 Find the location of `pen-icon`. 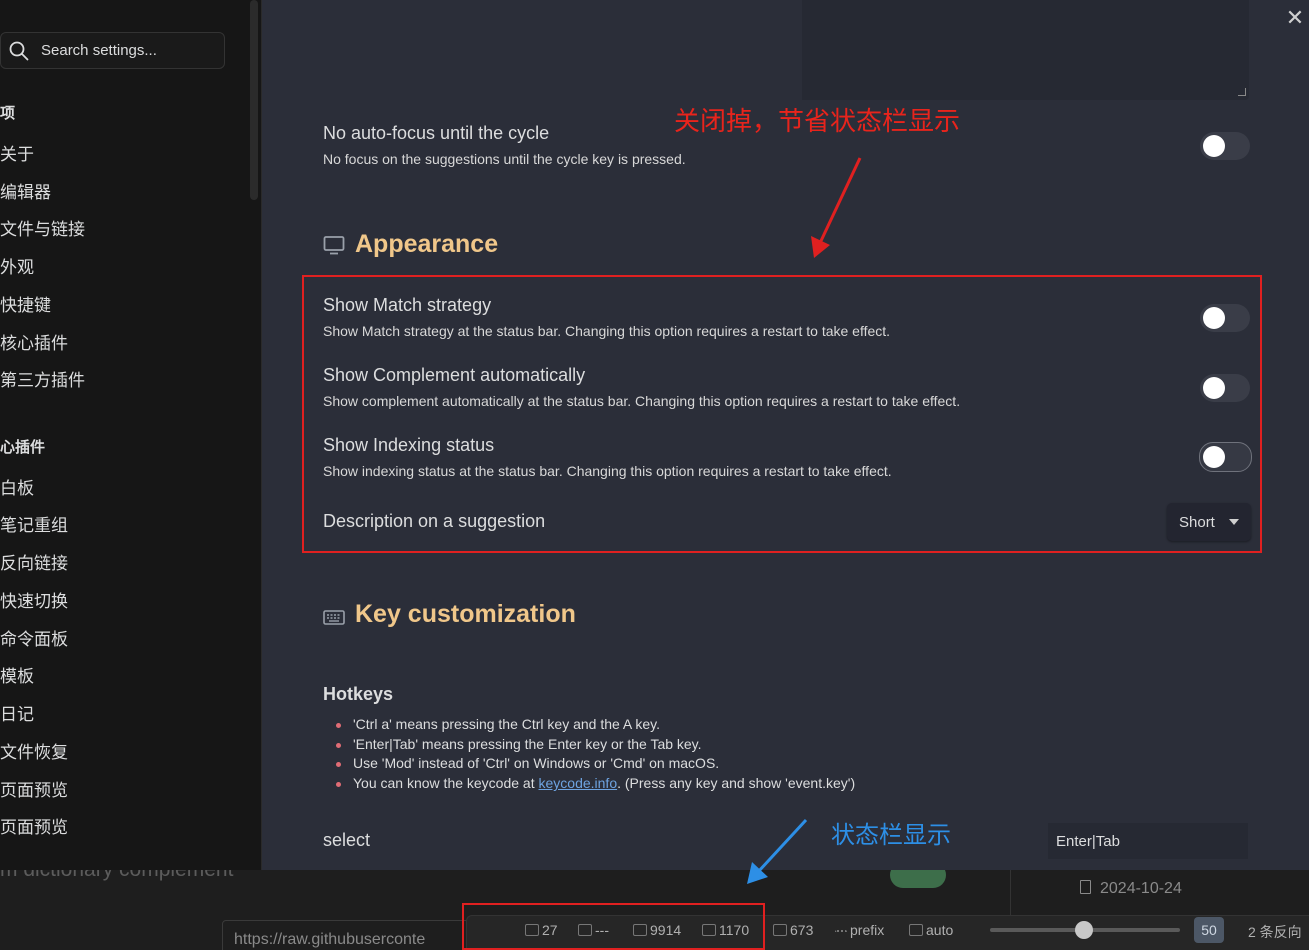

pen-icon is located at coordinates (780, 930).